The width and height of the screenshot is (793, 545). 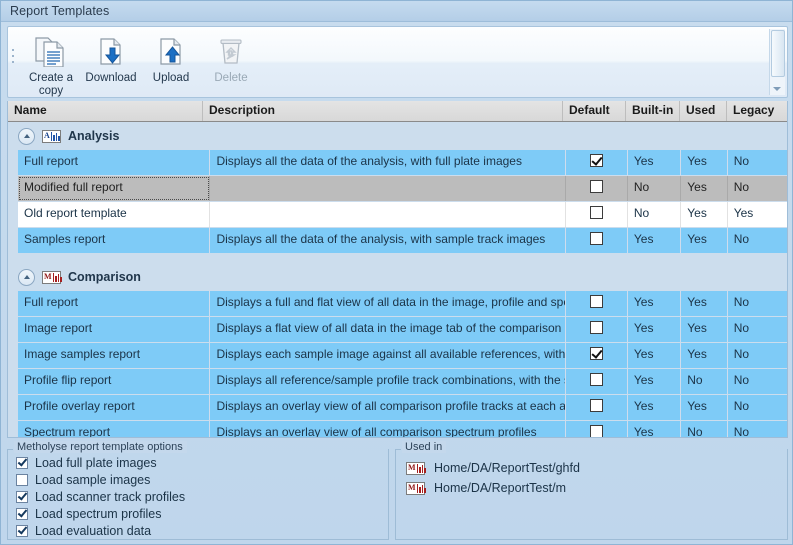 What do you see at coordinates (397, 277) in the screenshot?
I see `group-header-comparison: M Comparison` at bounding box center [397, 277].